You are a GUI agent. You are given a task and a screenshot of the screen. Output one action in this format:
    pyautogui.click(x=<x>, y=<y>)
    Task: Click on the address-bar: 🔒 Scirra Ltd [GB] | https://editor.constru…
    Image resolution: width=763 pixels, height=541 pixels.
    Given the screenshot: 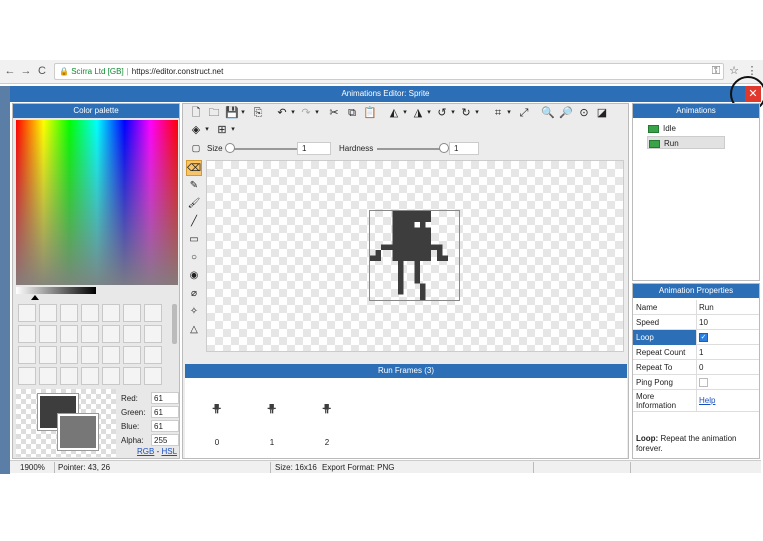 What is the action you would take?
    pyautogui.click(x=389, y=71)
    